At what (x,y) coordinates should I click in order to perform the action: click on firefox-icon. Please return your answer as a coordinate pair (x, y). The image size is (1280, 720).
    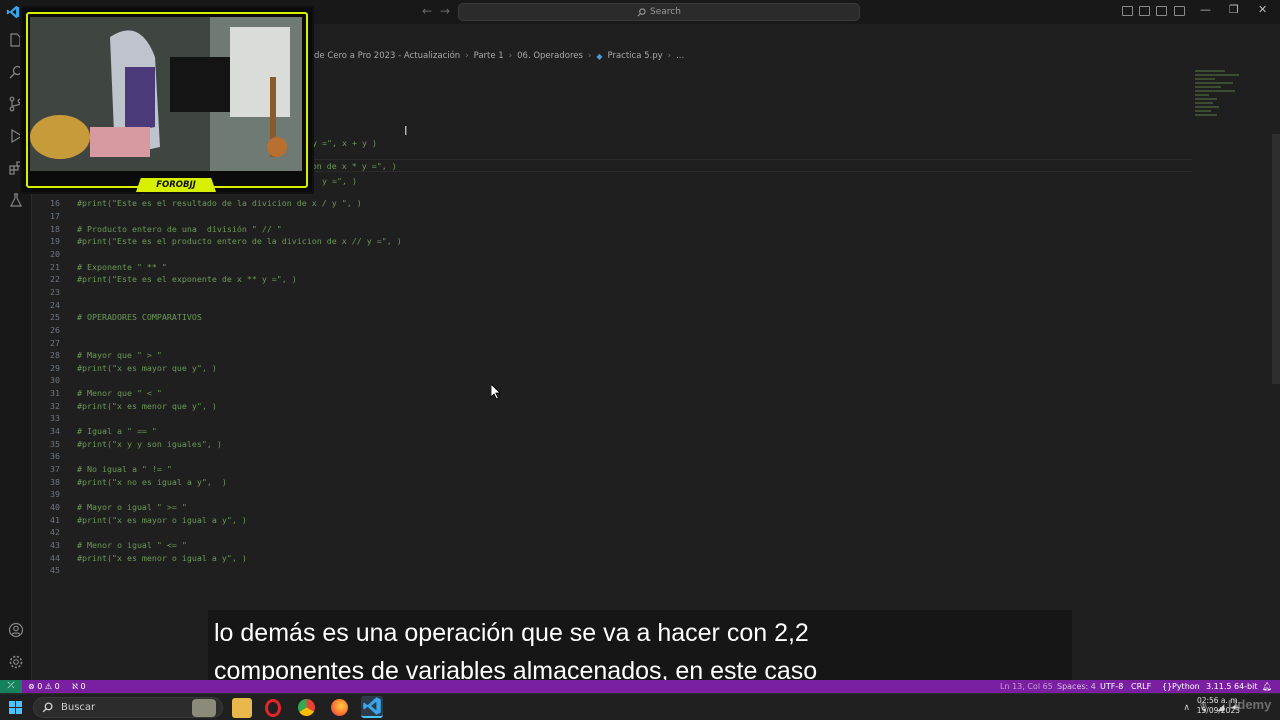
    Looking at the image, I should click on (339, 707).